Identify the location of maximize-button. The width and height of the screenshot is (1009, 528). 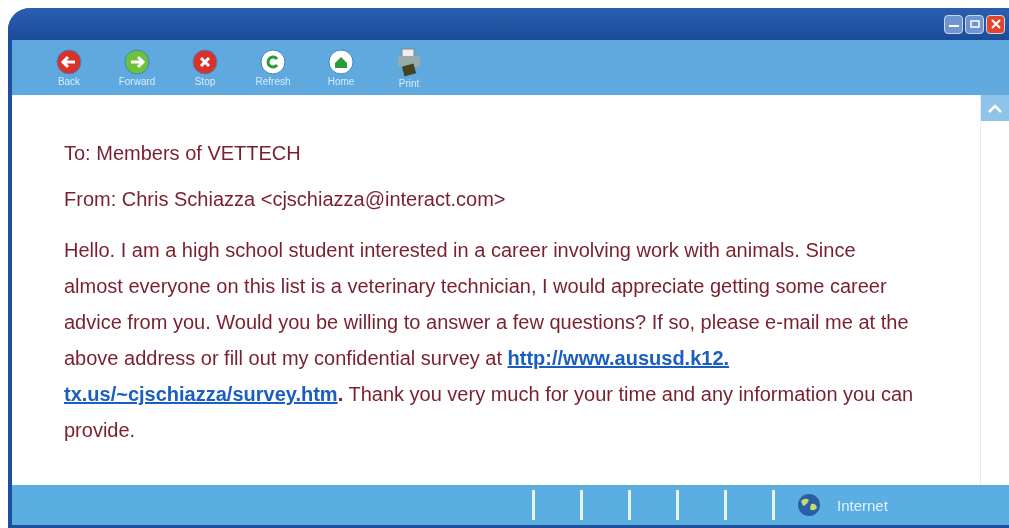
(974, 24).